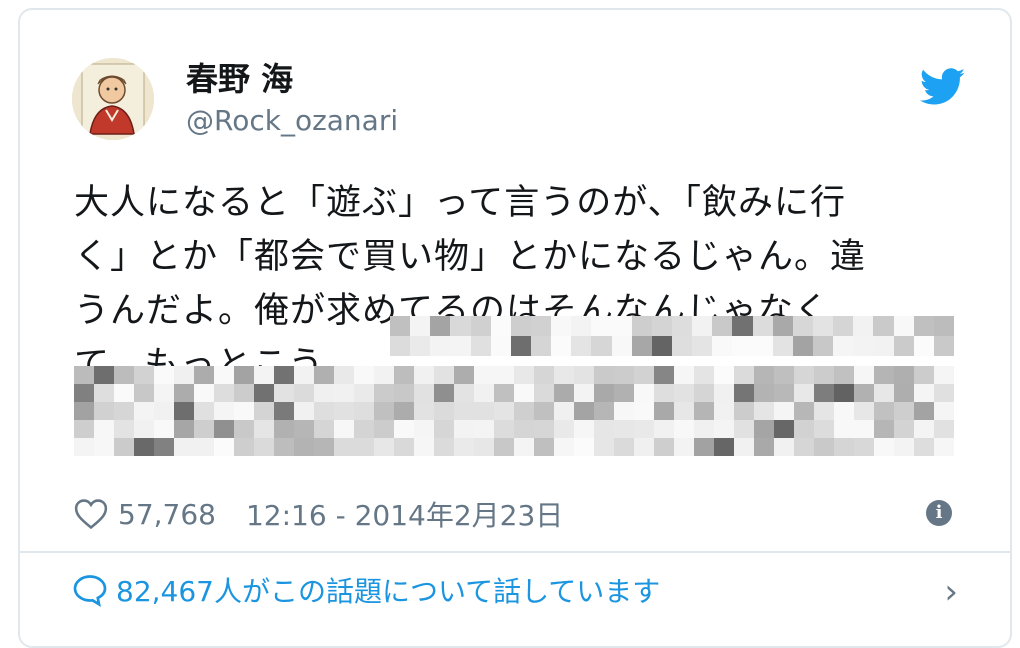 This screenshot has width=1020, height=648. What do you see at coordinates (91, 514) in the screenshot?
I see `heart-icon` at bounding box center [91, 514].